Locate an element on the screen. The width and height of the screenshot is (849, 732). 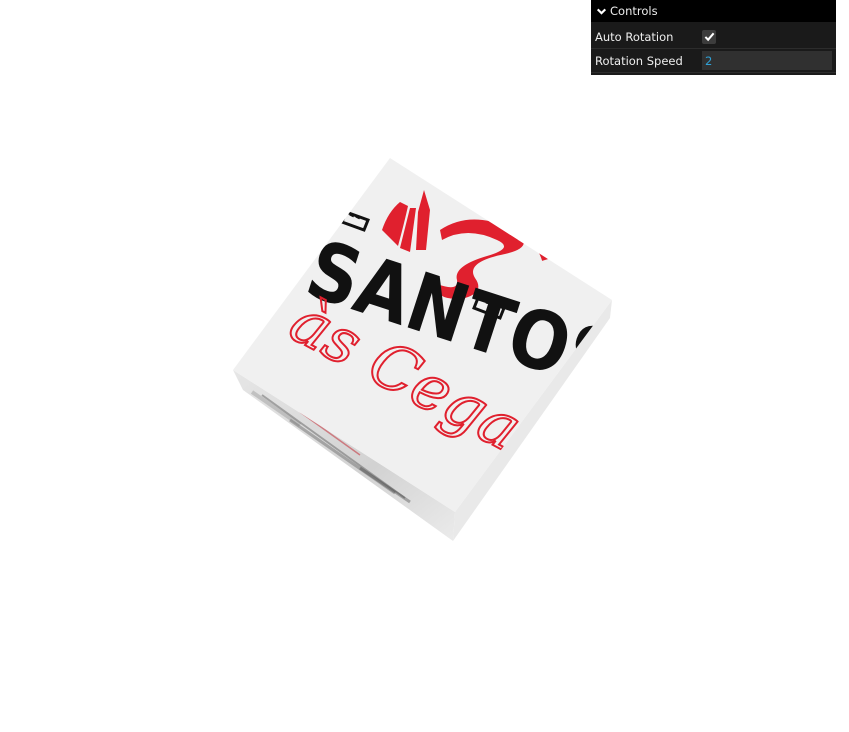
auto-rotation-checkbox is located at coordinates (709, 36).